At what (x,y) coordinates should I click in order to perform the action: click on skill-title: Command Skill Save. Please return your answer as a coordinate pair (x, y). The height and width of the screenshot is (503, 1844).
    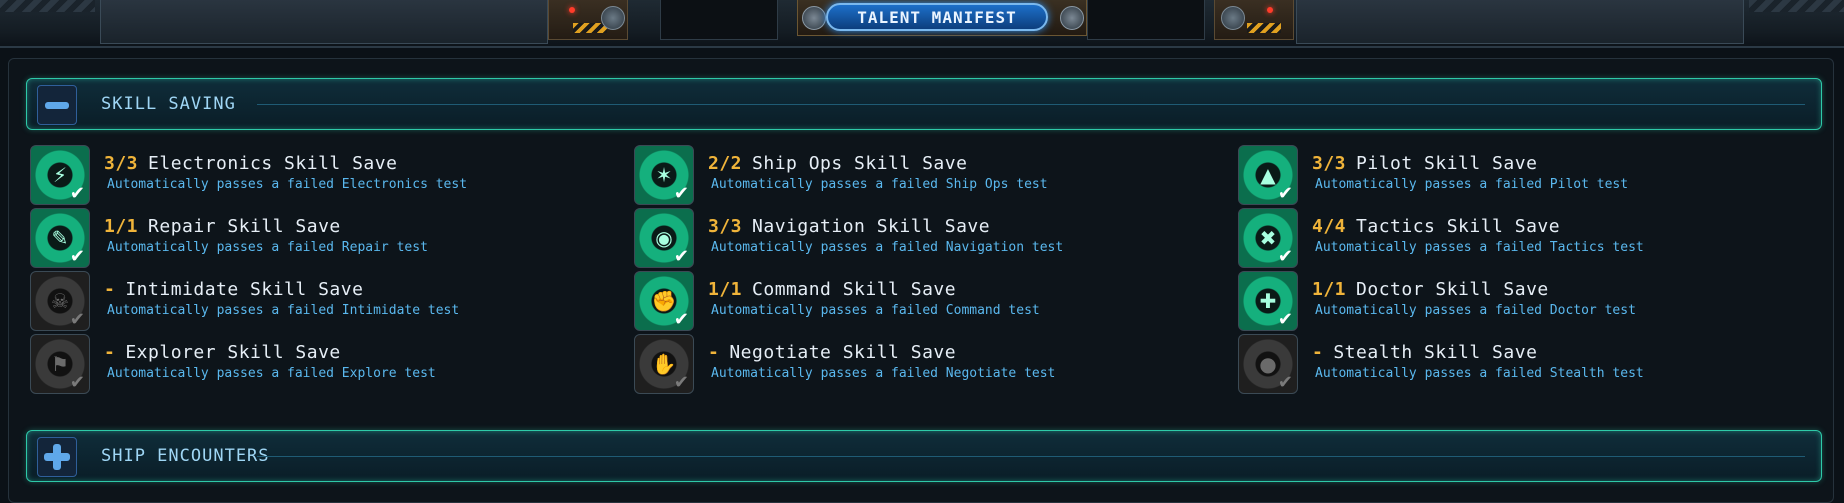
    Looking at the image, I should click on (854, 289).